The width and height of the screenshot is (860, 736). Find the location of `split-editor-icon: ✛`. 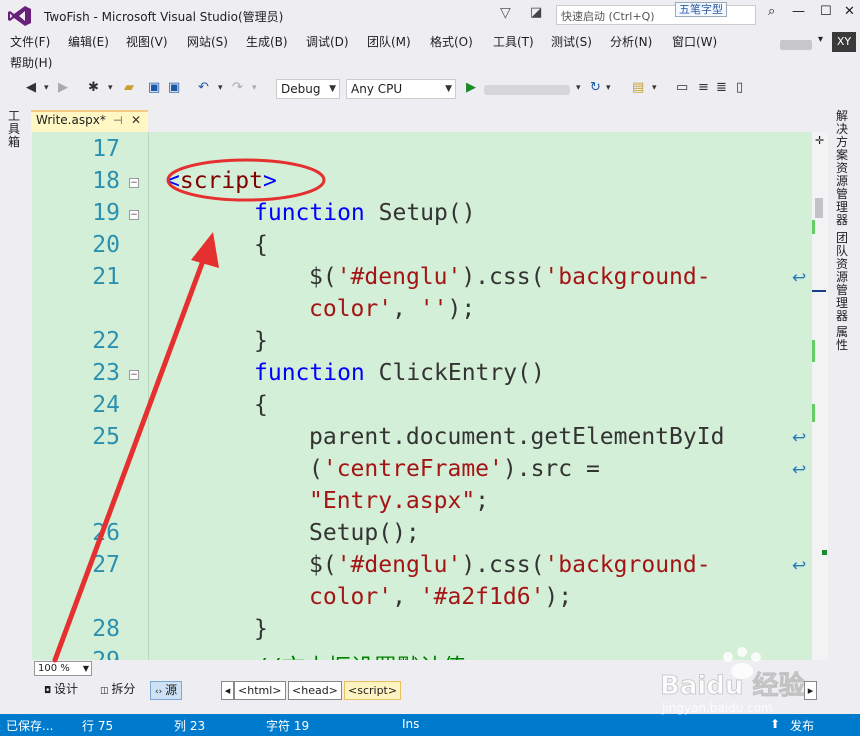

split-editor-icon: ✛ is located at coordinates (819, 140).